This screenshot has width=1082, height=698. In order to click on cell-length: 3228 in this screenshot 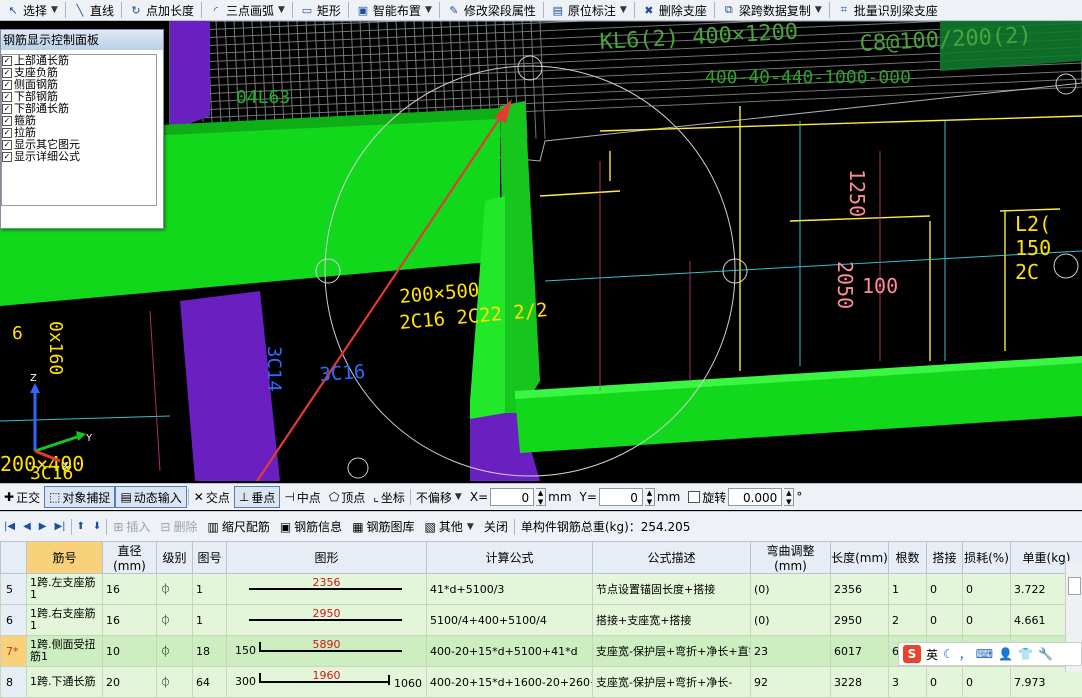, I will do `click(860, 682)`.